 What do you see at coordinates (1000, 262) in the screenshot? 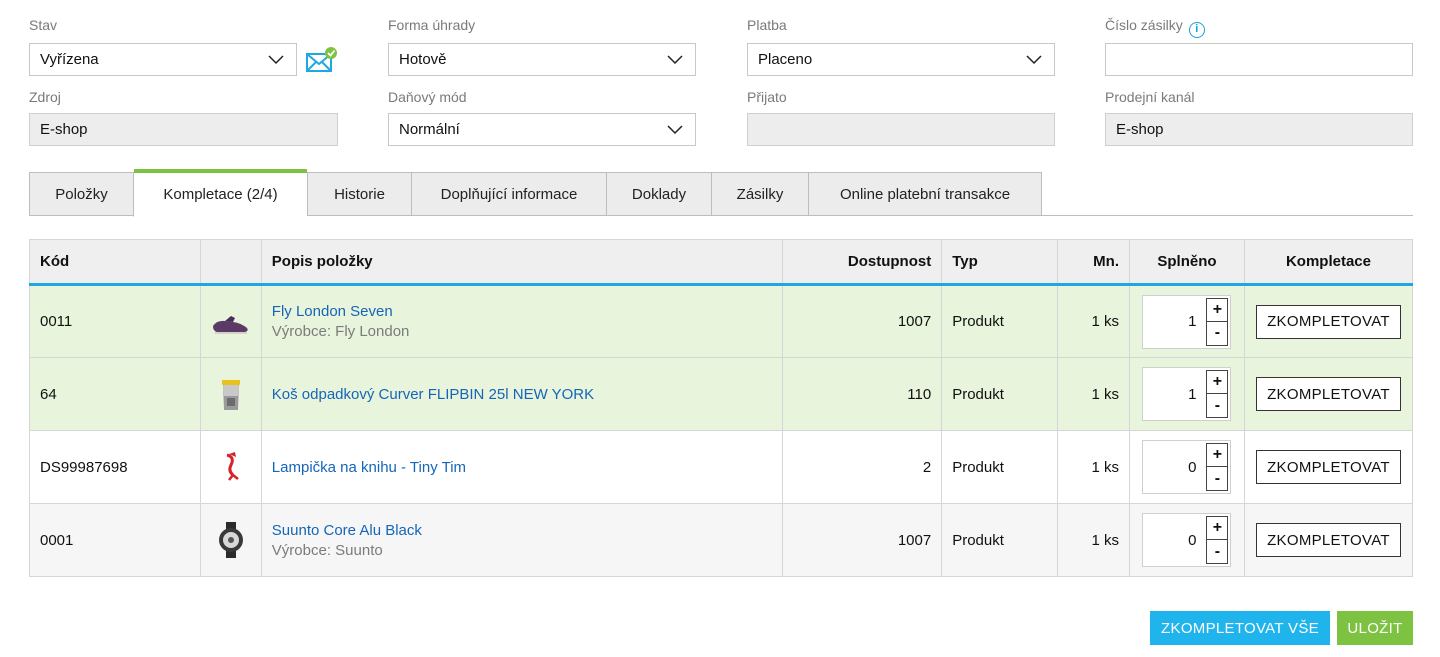
I see `col-typ: Typ` at bounding box center [1000, 262].